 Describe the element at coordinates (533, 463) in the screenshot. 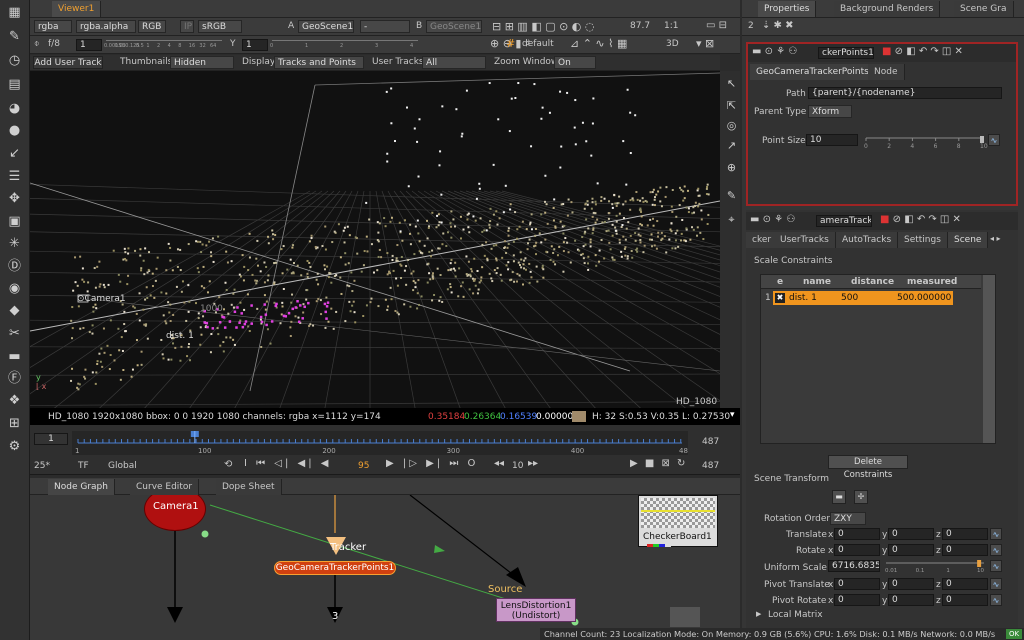

I see `step-forward-icon: ▸▸` at that location.